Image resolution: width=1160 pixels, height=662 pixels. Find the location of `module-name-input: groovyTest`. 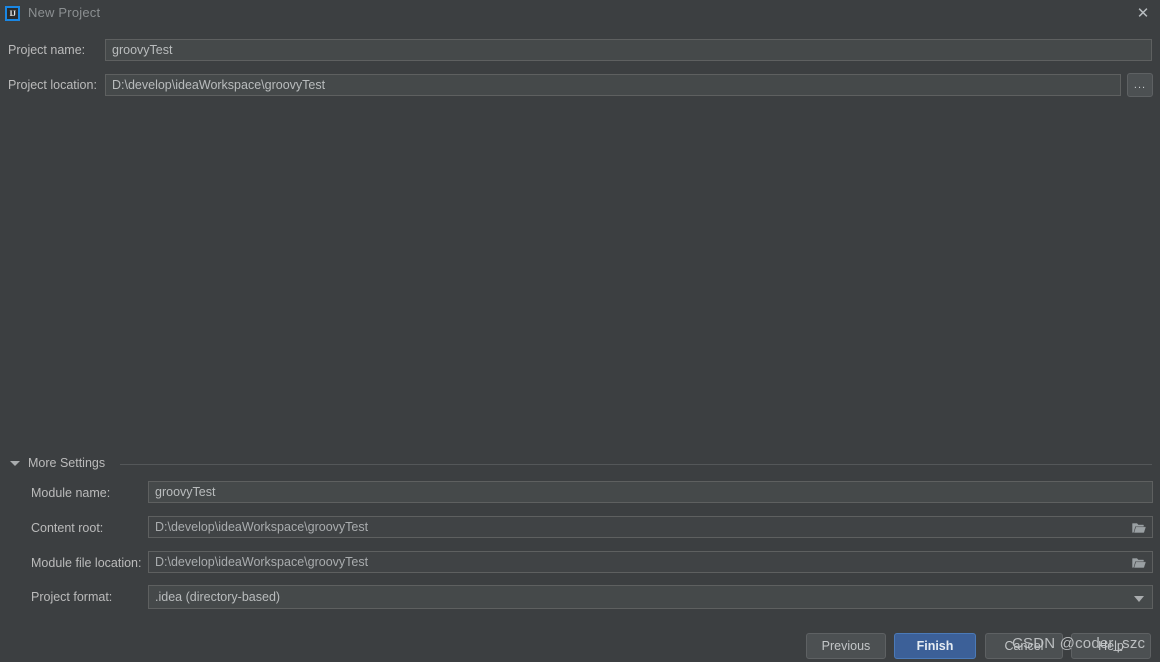

module-name-input: groovyTest is located at coordinates (650, 492).